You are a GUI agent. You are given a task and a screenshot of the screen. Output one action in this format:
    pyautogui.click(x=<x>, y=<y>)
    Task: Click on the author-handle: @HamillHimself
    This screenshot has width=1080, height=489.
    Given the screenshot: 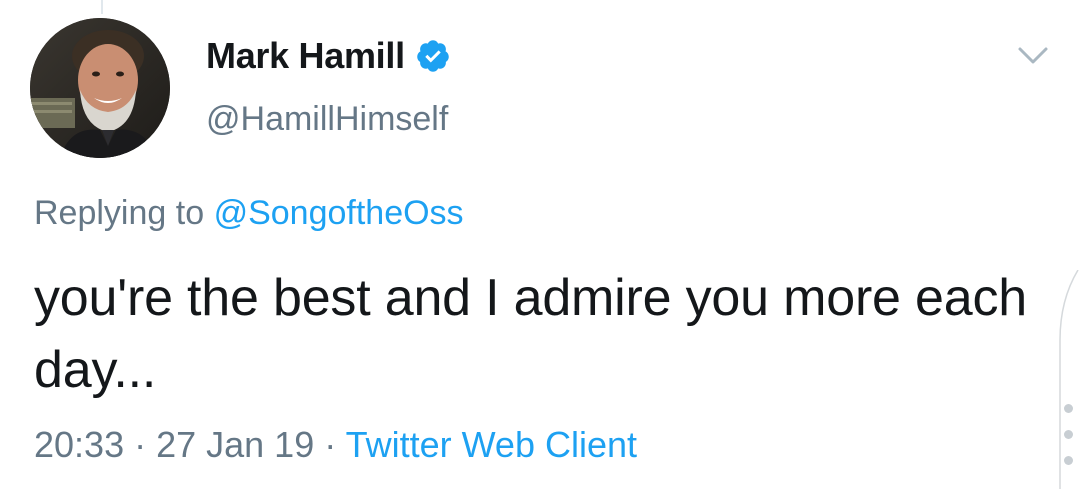 What is the action you would take?
    pyautogui.click(x=327, y=119)
    